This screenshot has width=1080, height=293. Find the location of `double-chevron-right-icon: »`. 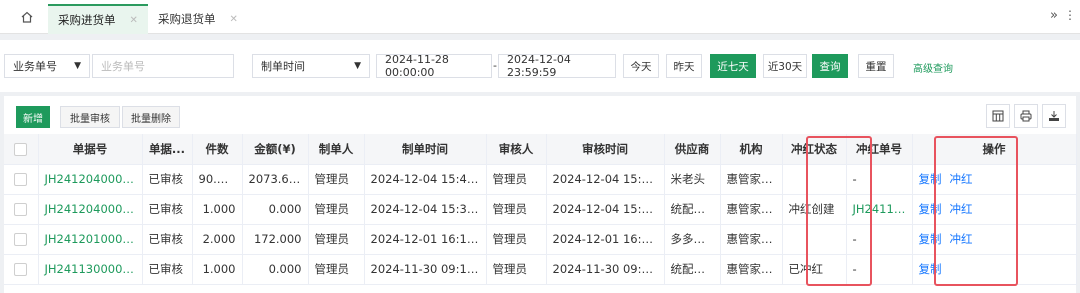

double-chevron-right-icon: » is located at coordinates (1054, 15).